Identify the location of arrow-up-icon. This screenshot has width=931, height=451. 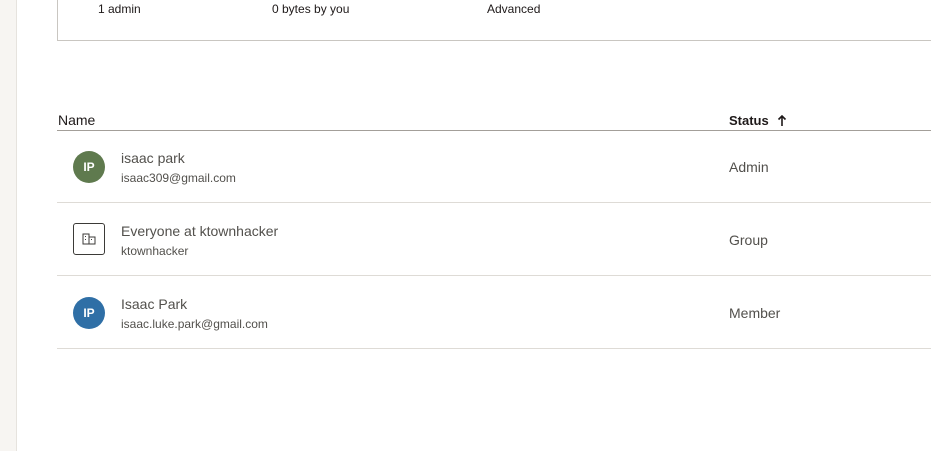
(781, 120).